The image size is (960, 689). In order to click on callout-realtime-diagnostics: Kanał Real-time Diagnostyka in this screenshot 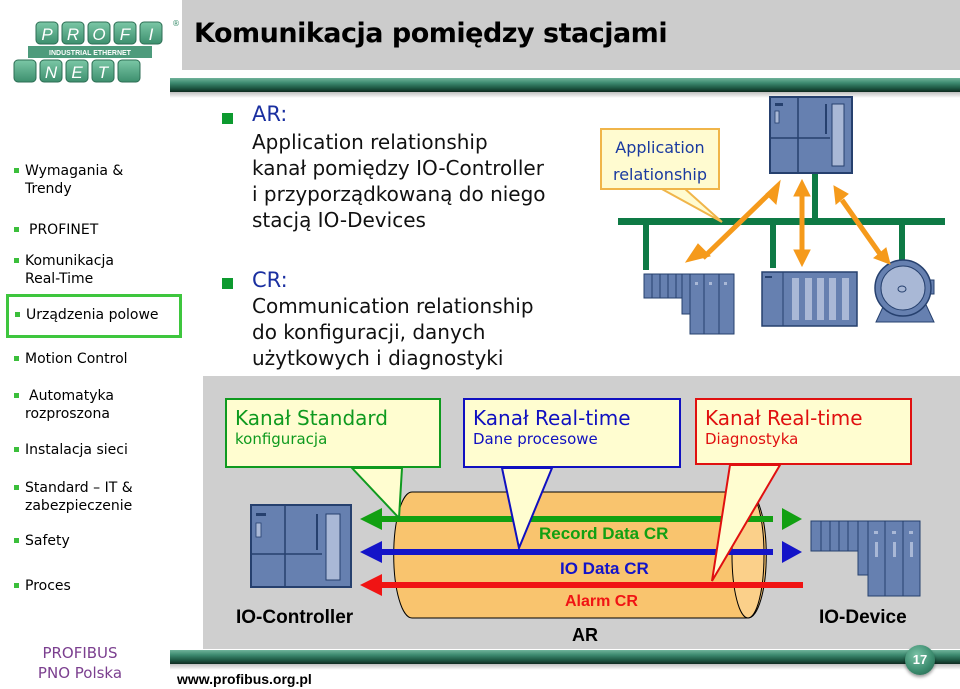, I will do `click(803, 431)`.